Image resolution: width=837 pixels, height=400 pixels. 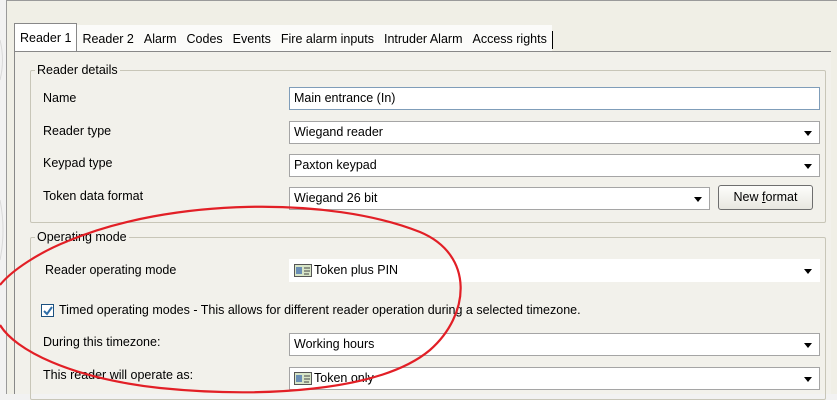 I want to click on tab-intruder-alarm: Intruder Alarm, so click(x=423, y=38).